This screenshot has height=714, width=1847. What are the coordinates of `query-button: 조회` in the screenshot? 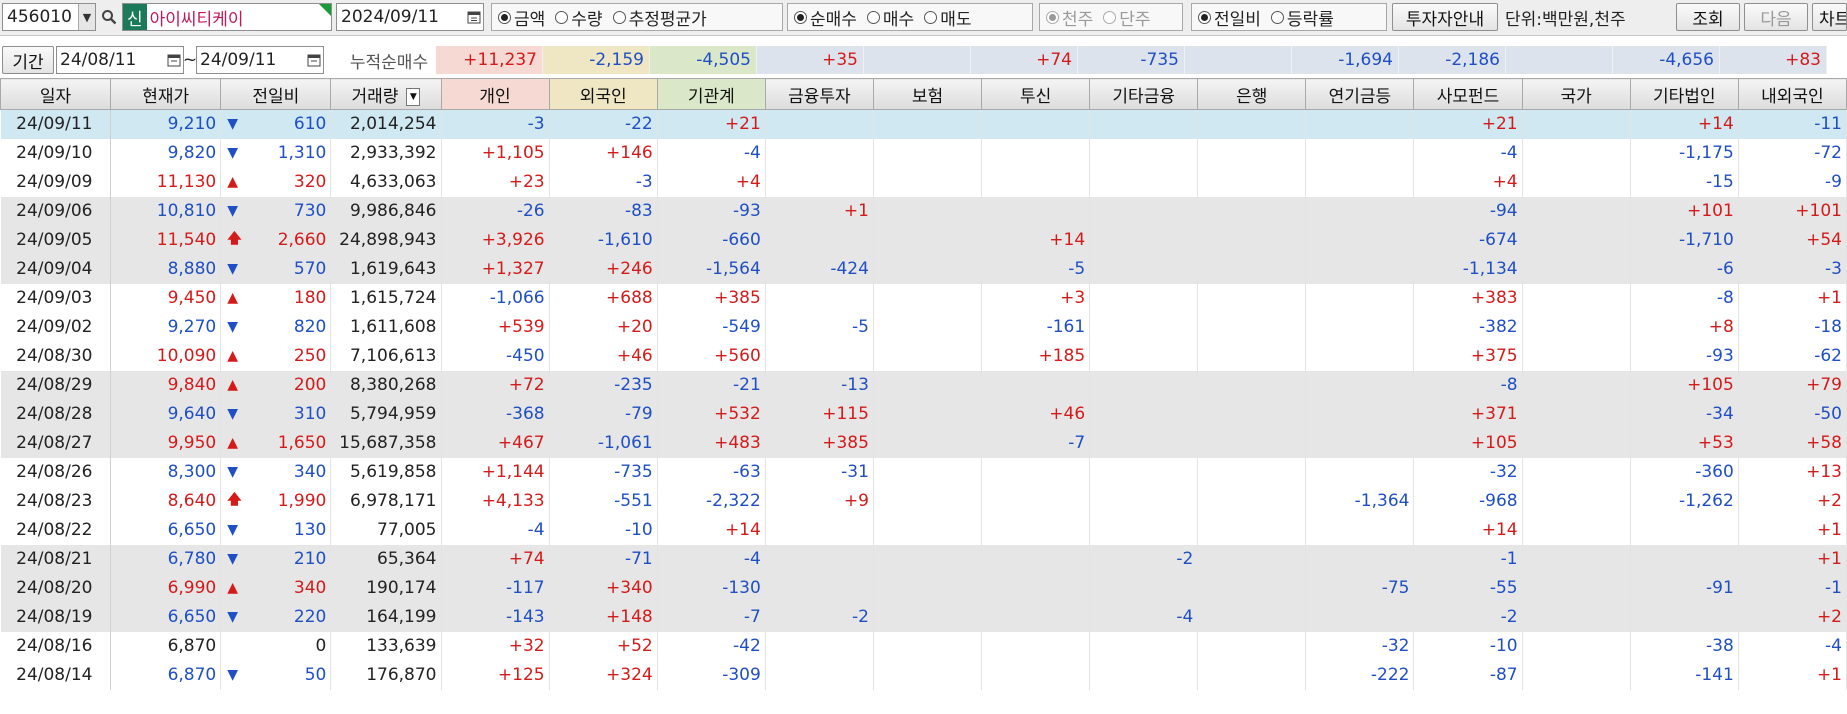 It's located at (1708, 17).